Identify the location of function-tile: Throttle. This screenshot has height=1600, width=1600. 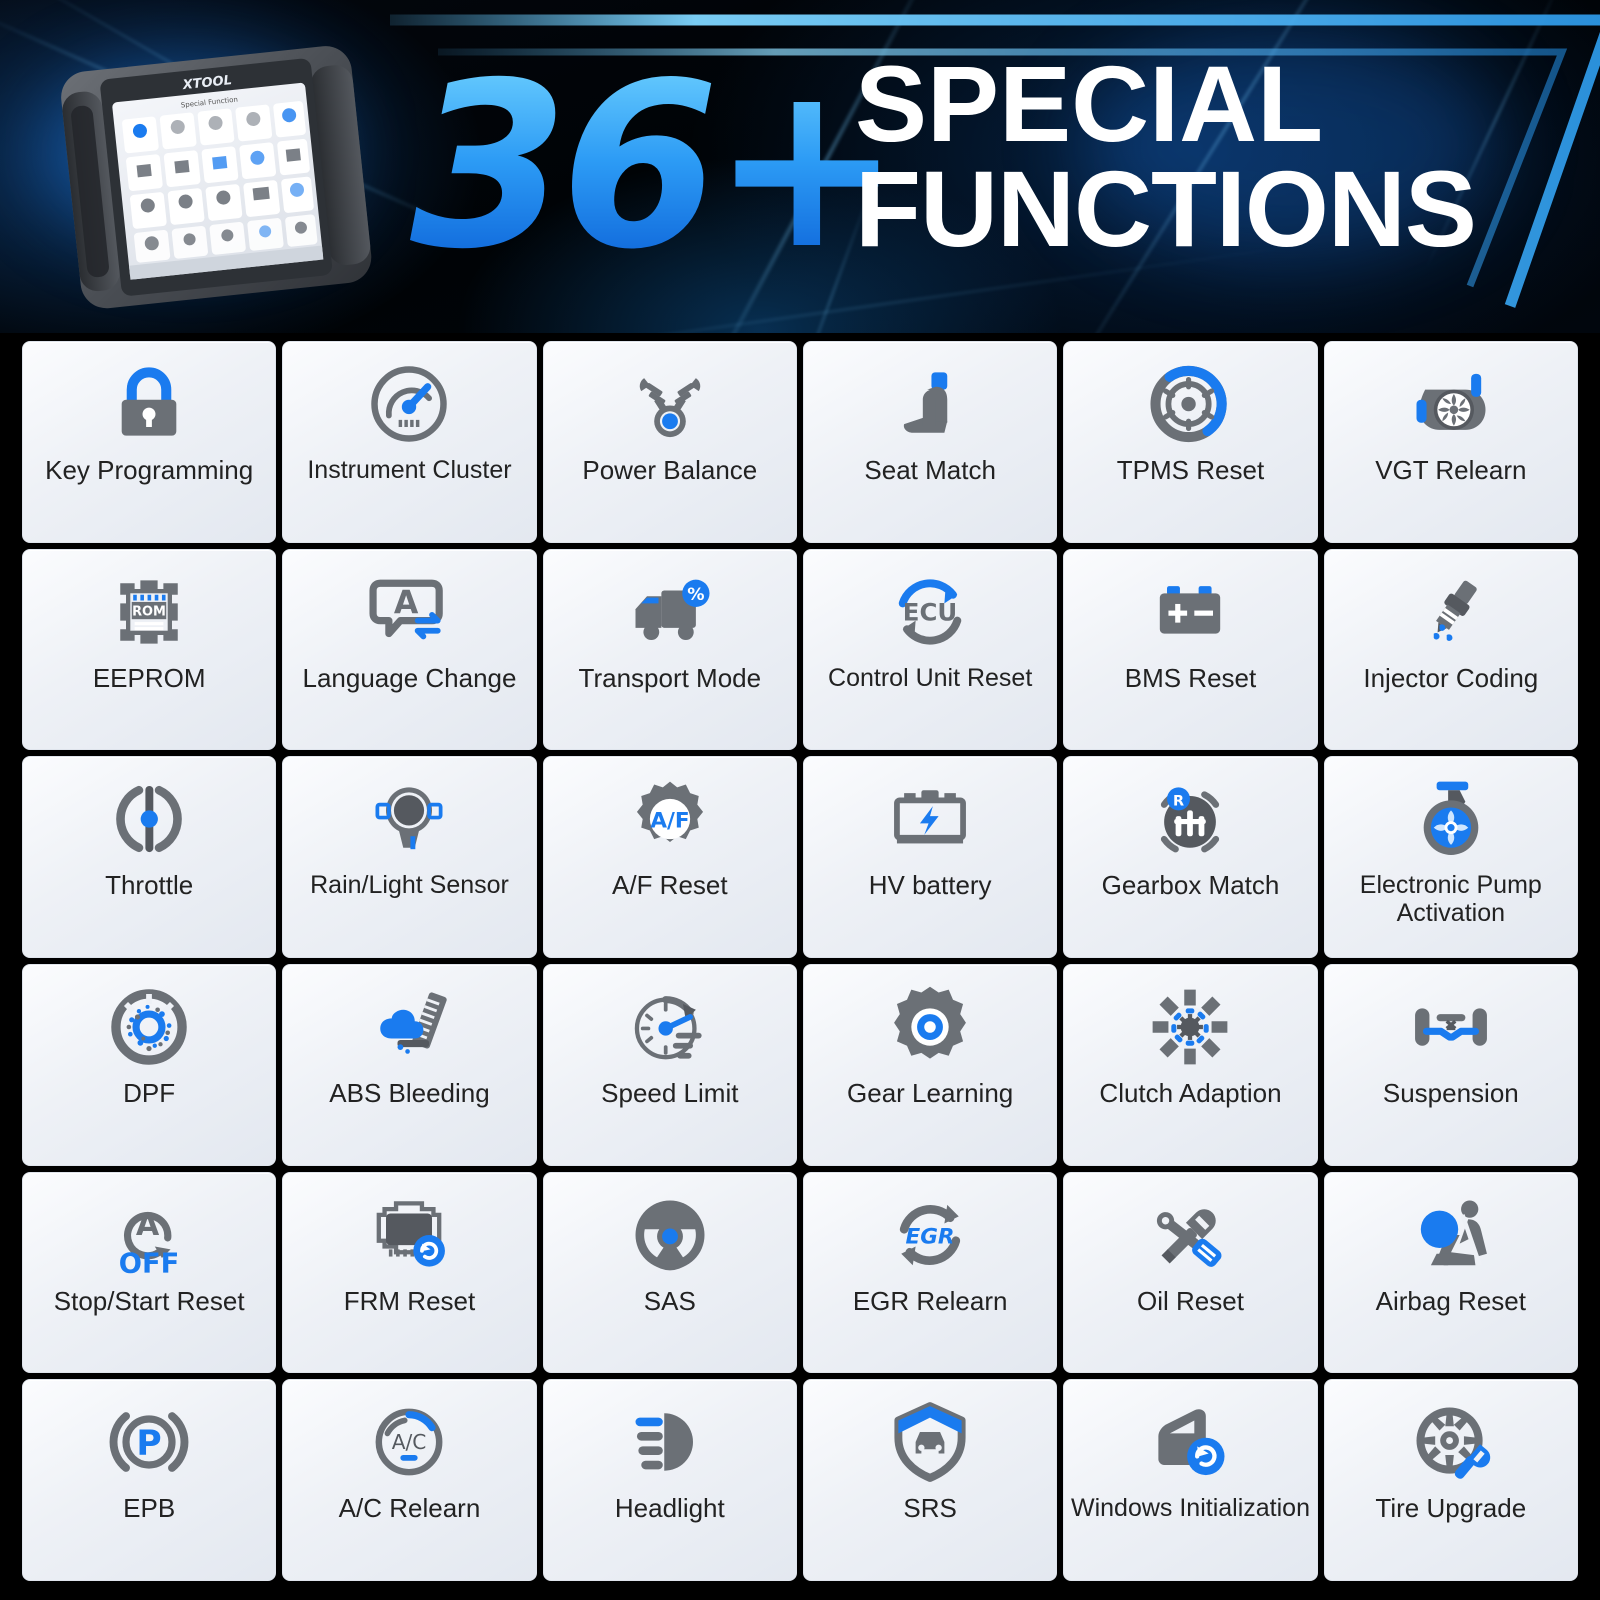
(149, 857).